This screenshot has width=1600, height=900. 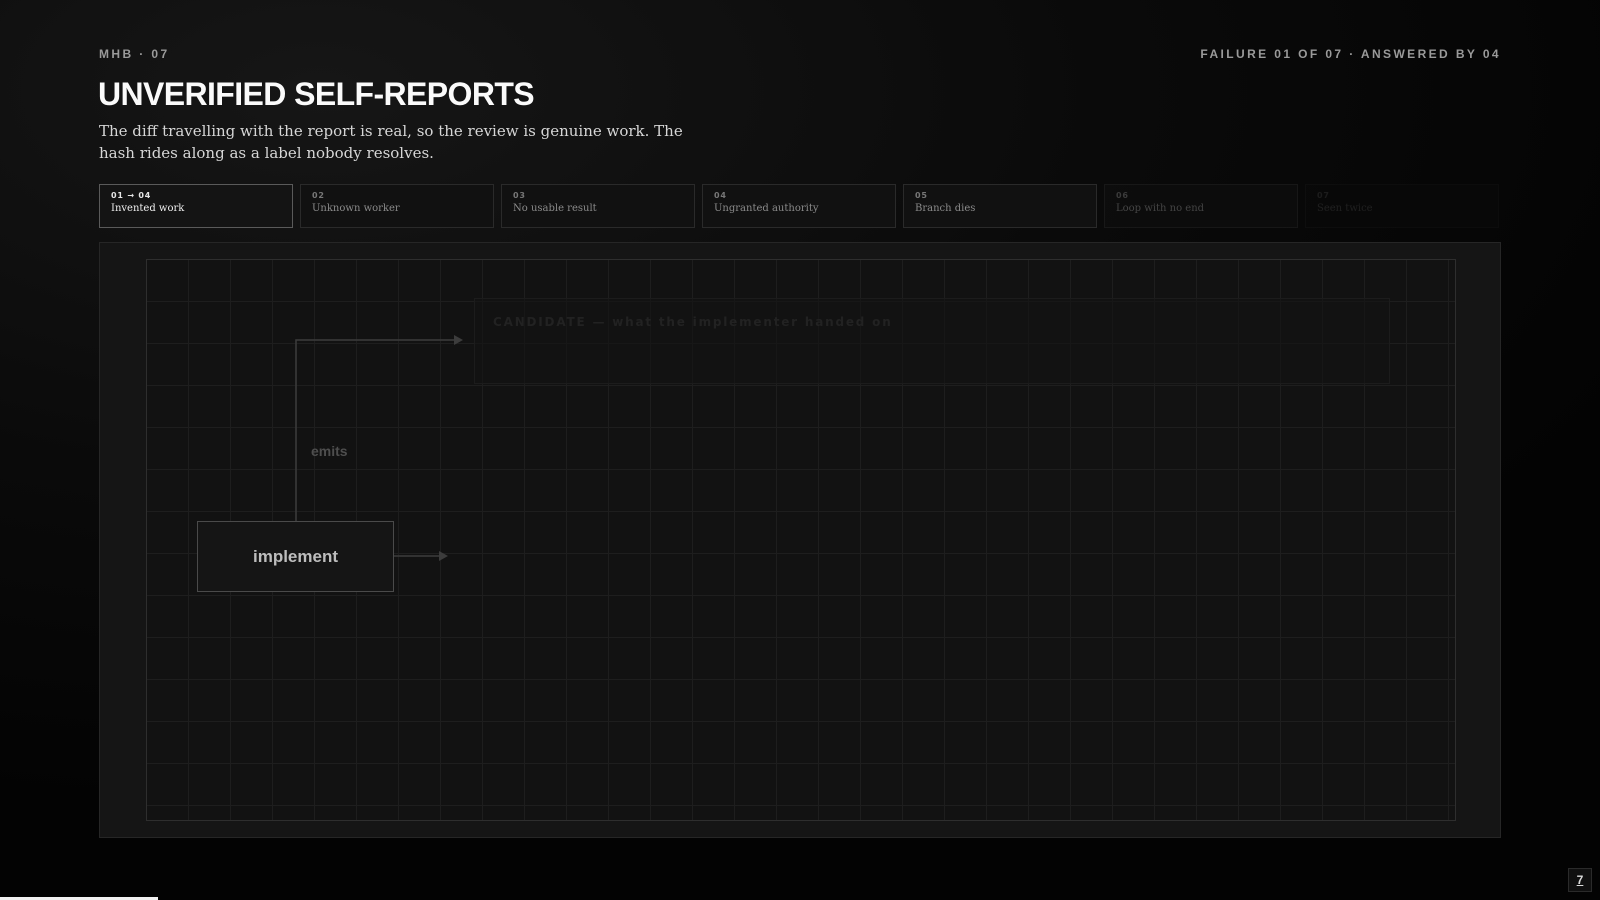 I want to click on tab-number: 07, so click(x=1323, y=195).